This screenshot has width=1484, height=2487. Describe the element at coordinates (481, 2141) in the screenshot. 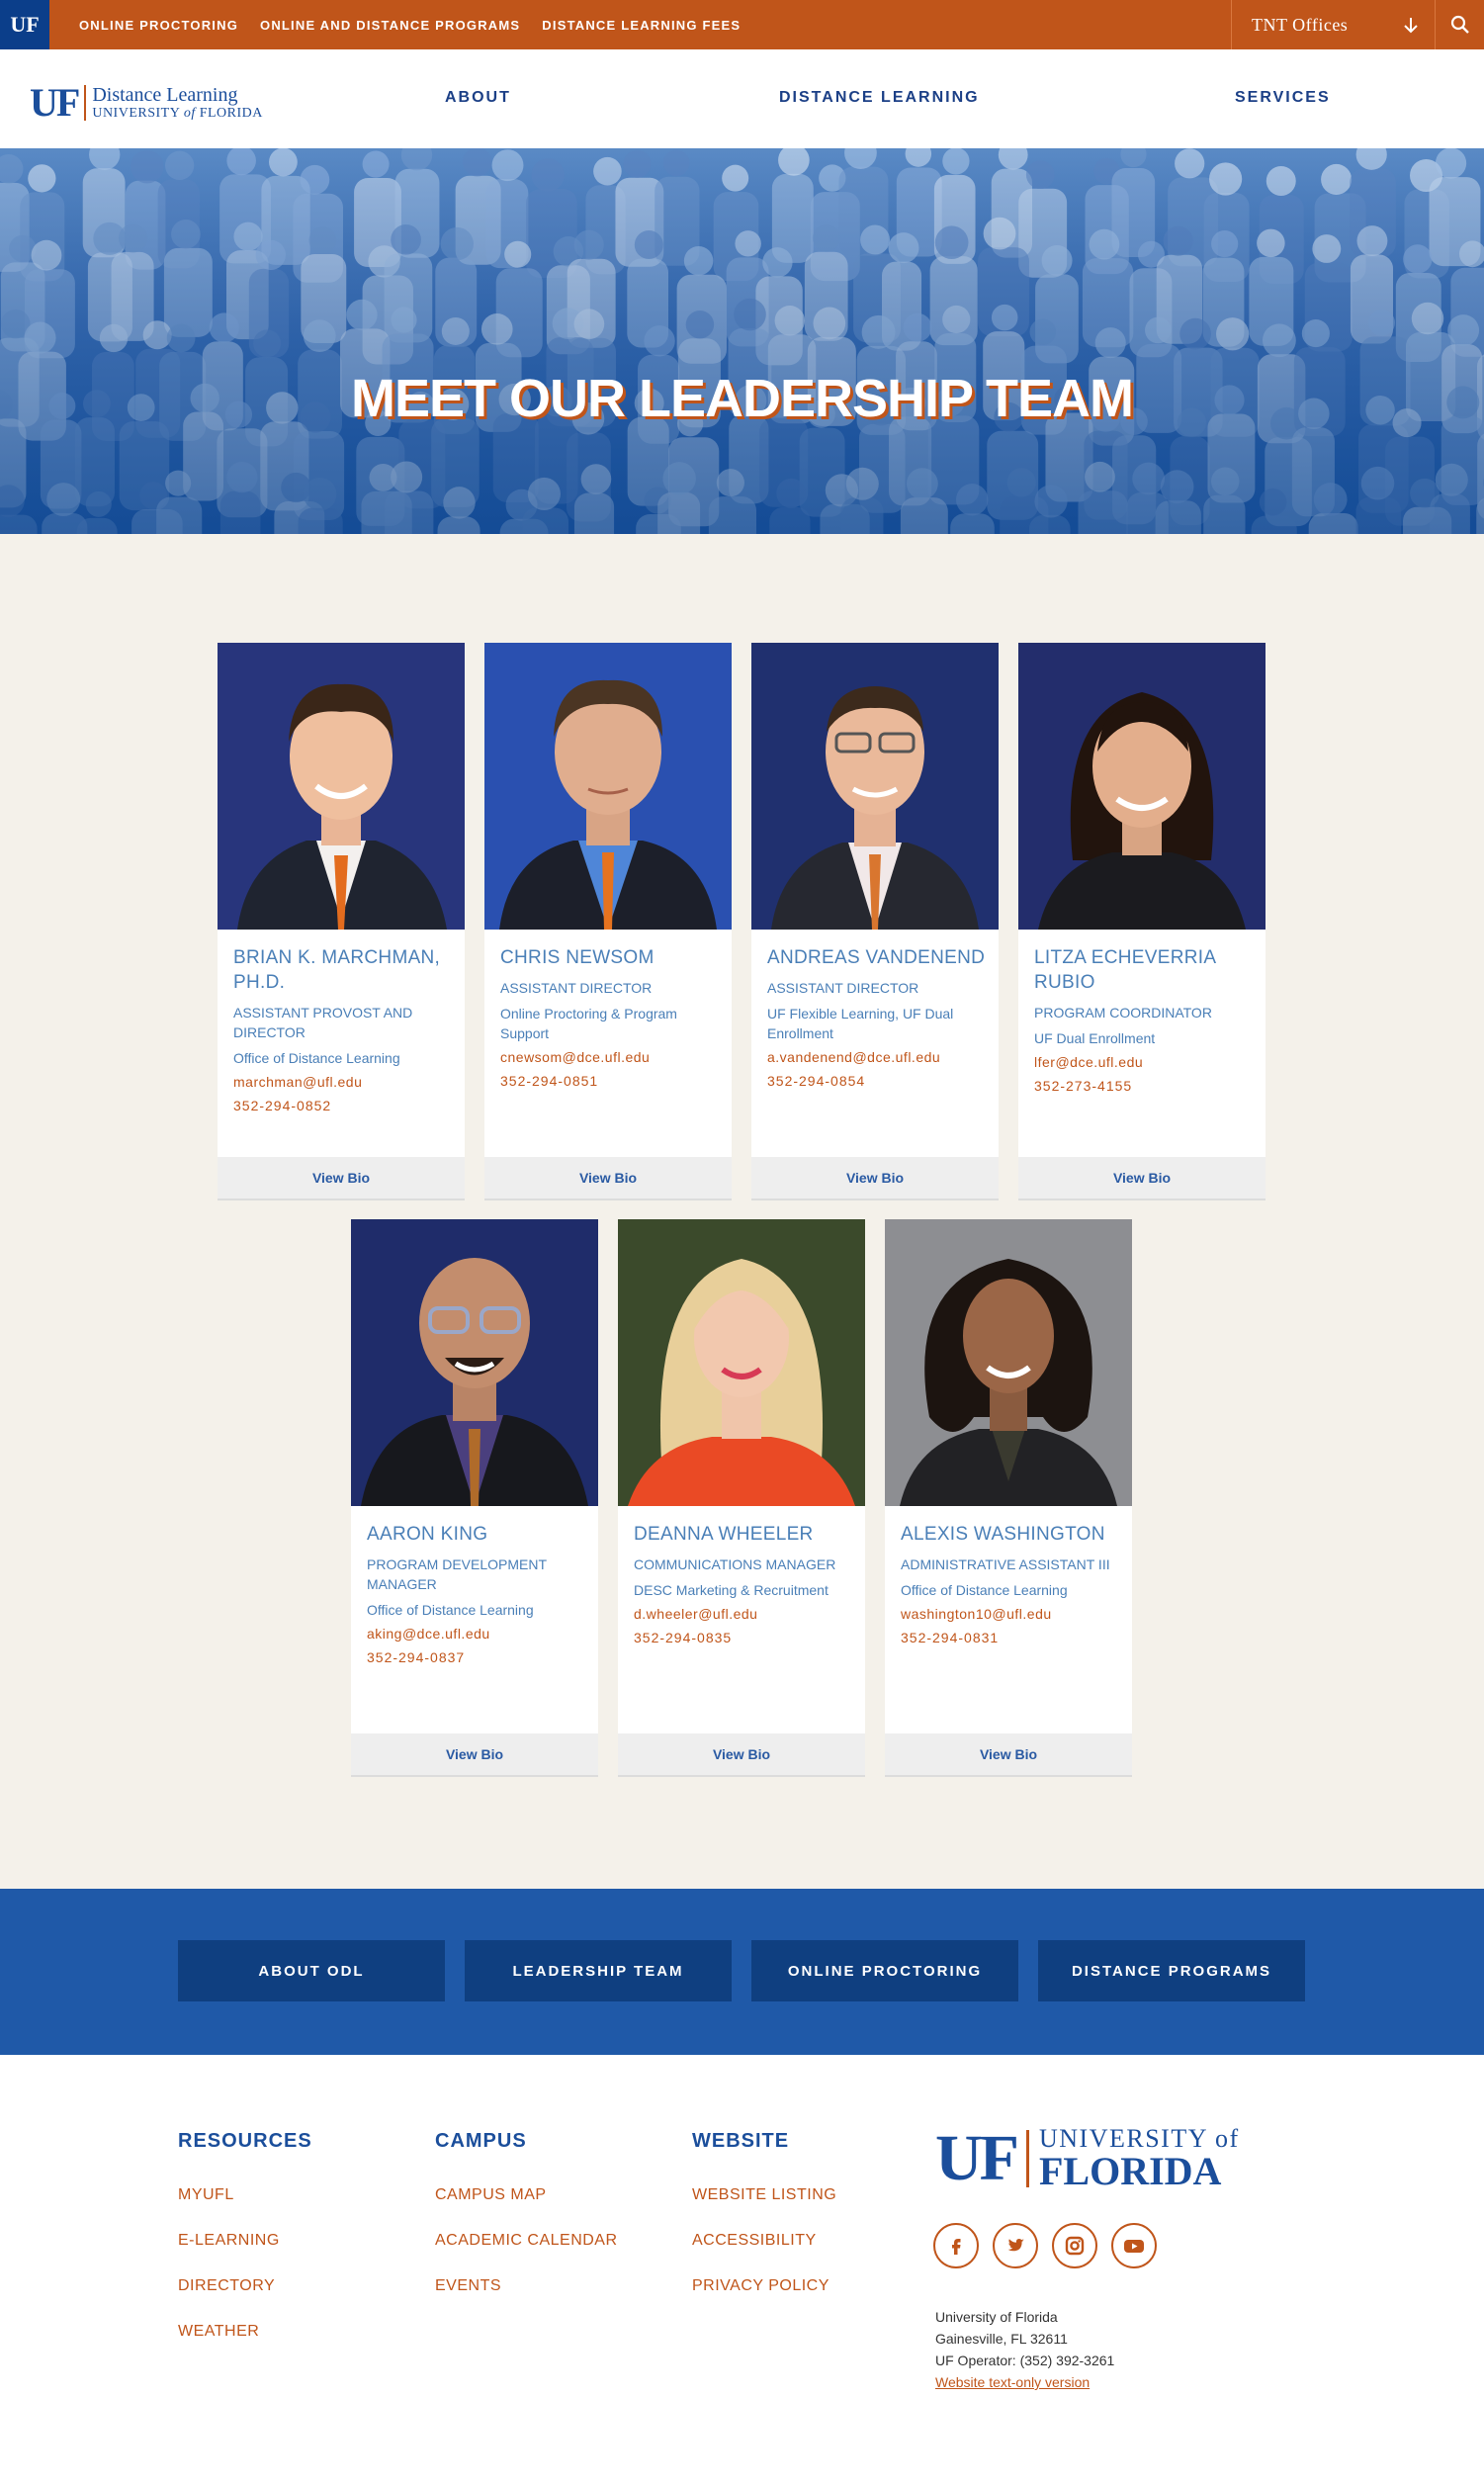

I see `footer-heading-campus: CAMPUS` at that location.